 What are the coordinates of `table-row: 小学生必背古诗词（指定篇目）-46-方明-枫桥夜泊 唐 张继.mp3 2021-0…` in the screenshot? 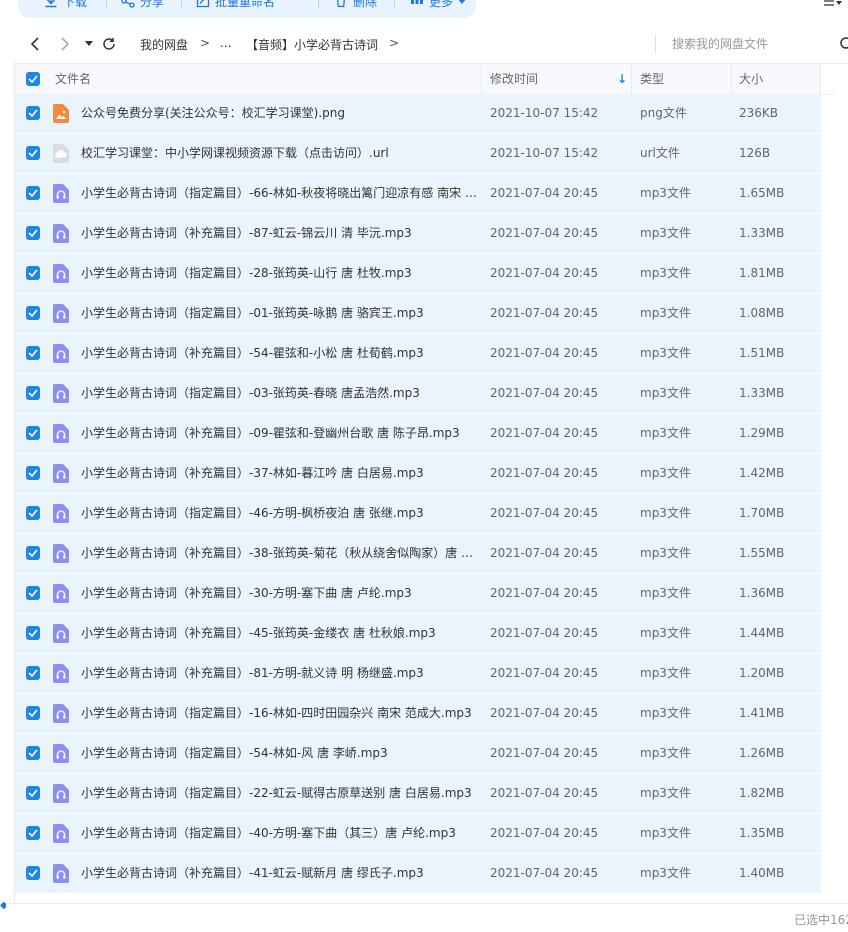 It's located at (418, 514).